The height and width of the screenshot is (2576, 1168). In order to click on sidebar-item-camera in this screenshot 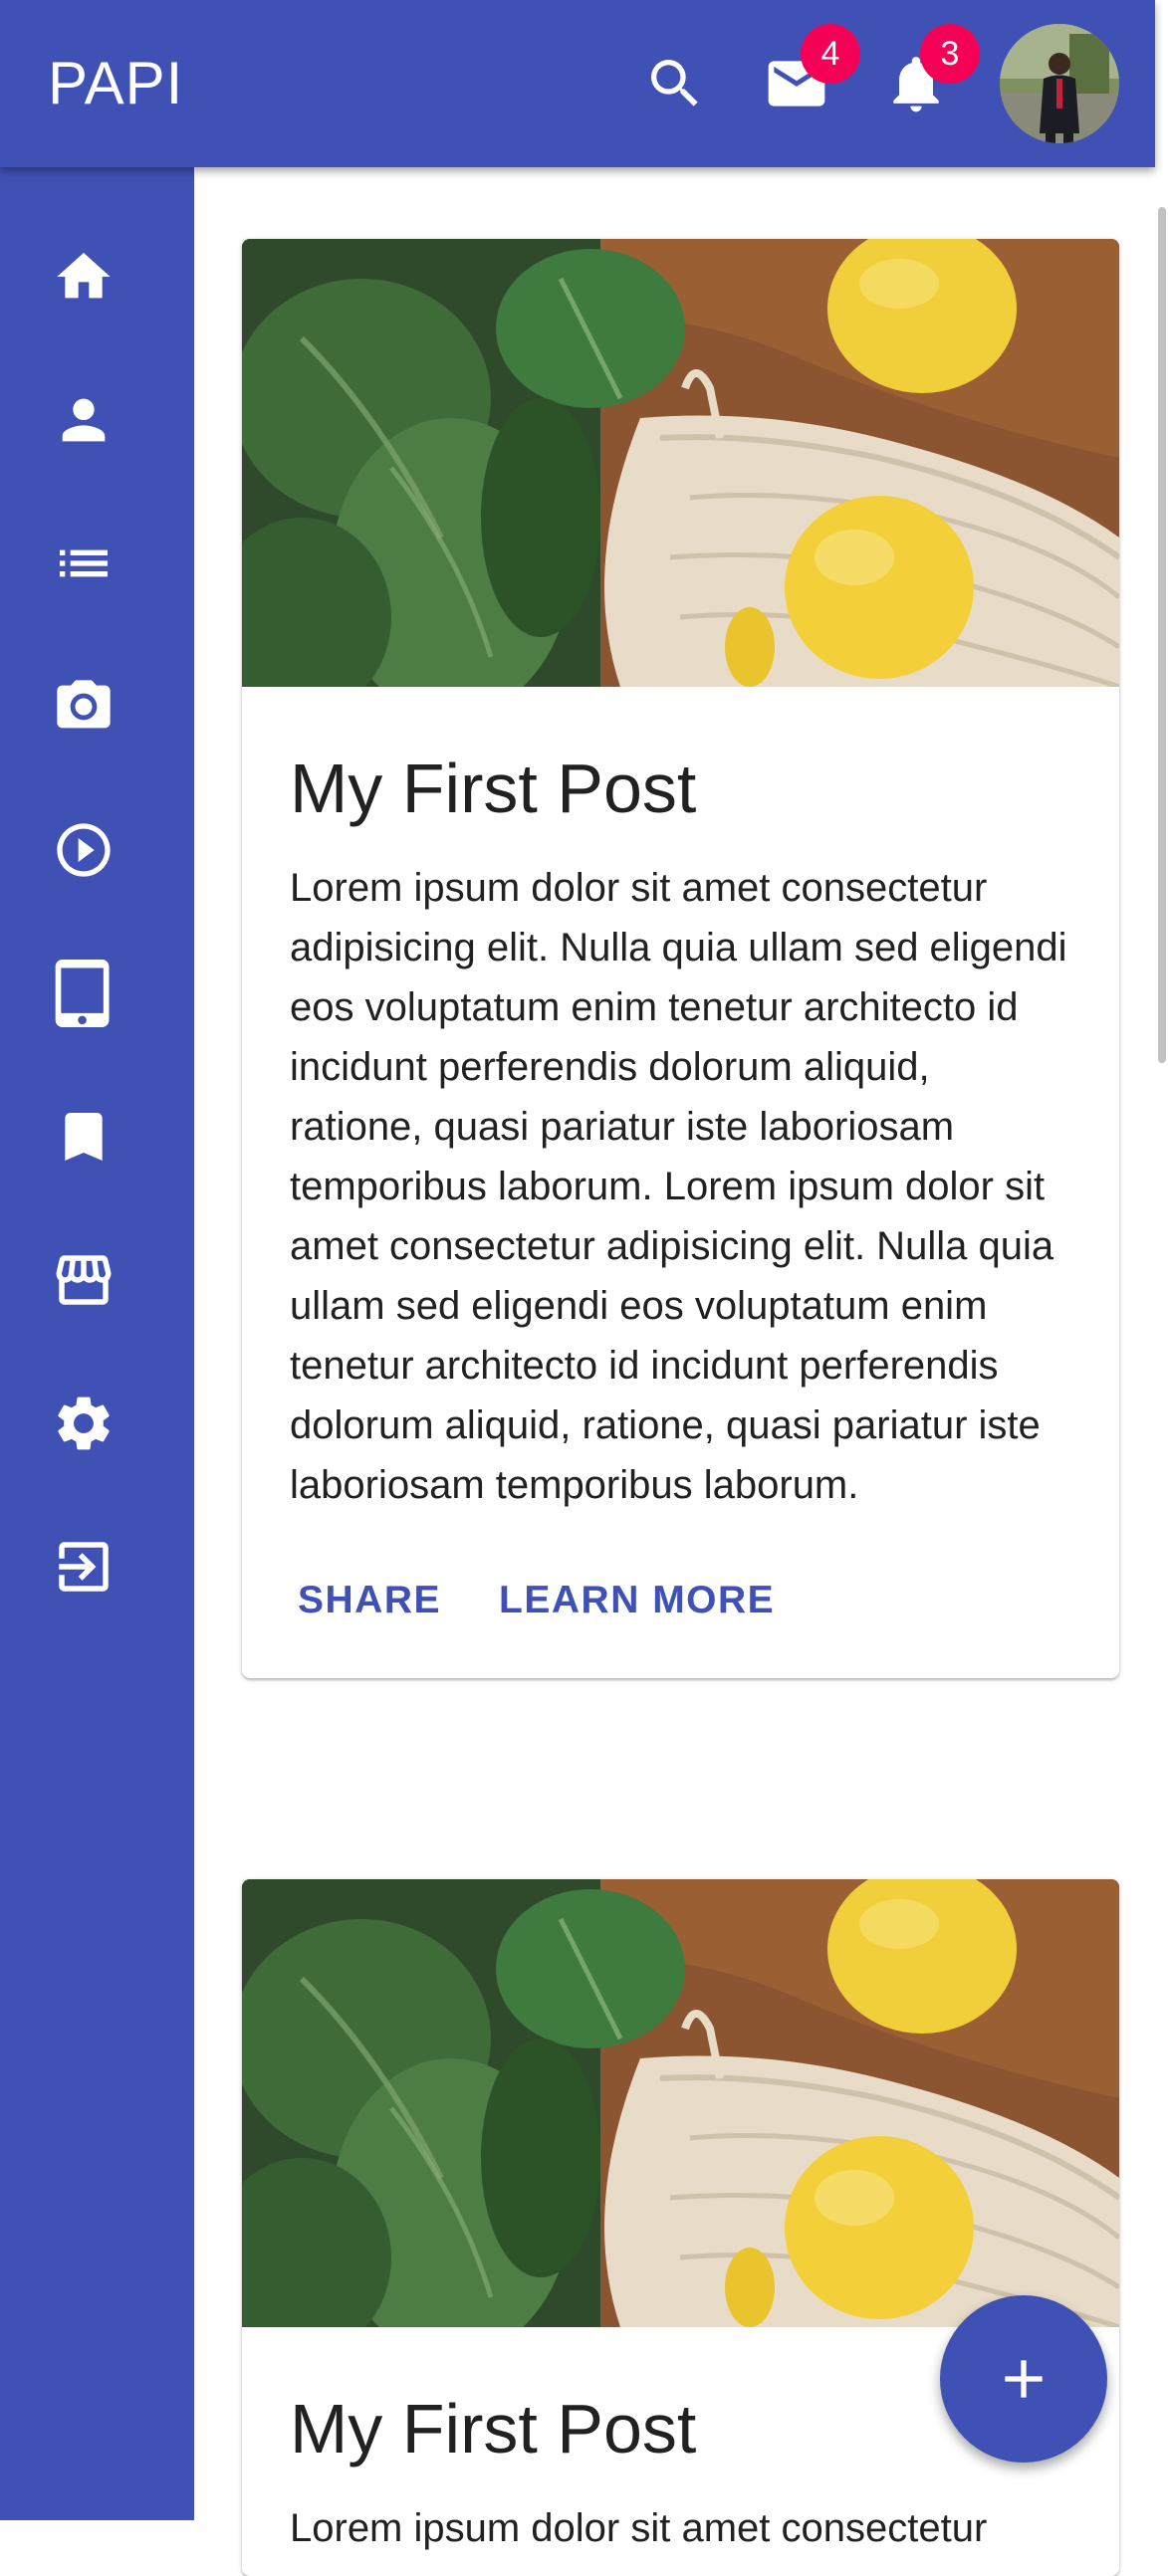, I will do `click(84, 706)`.